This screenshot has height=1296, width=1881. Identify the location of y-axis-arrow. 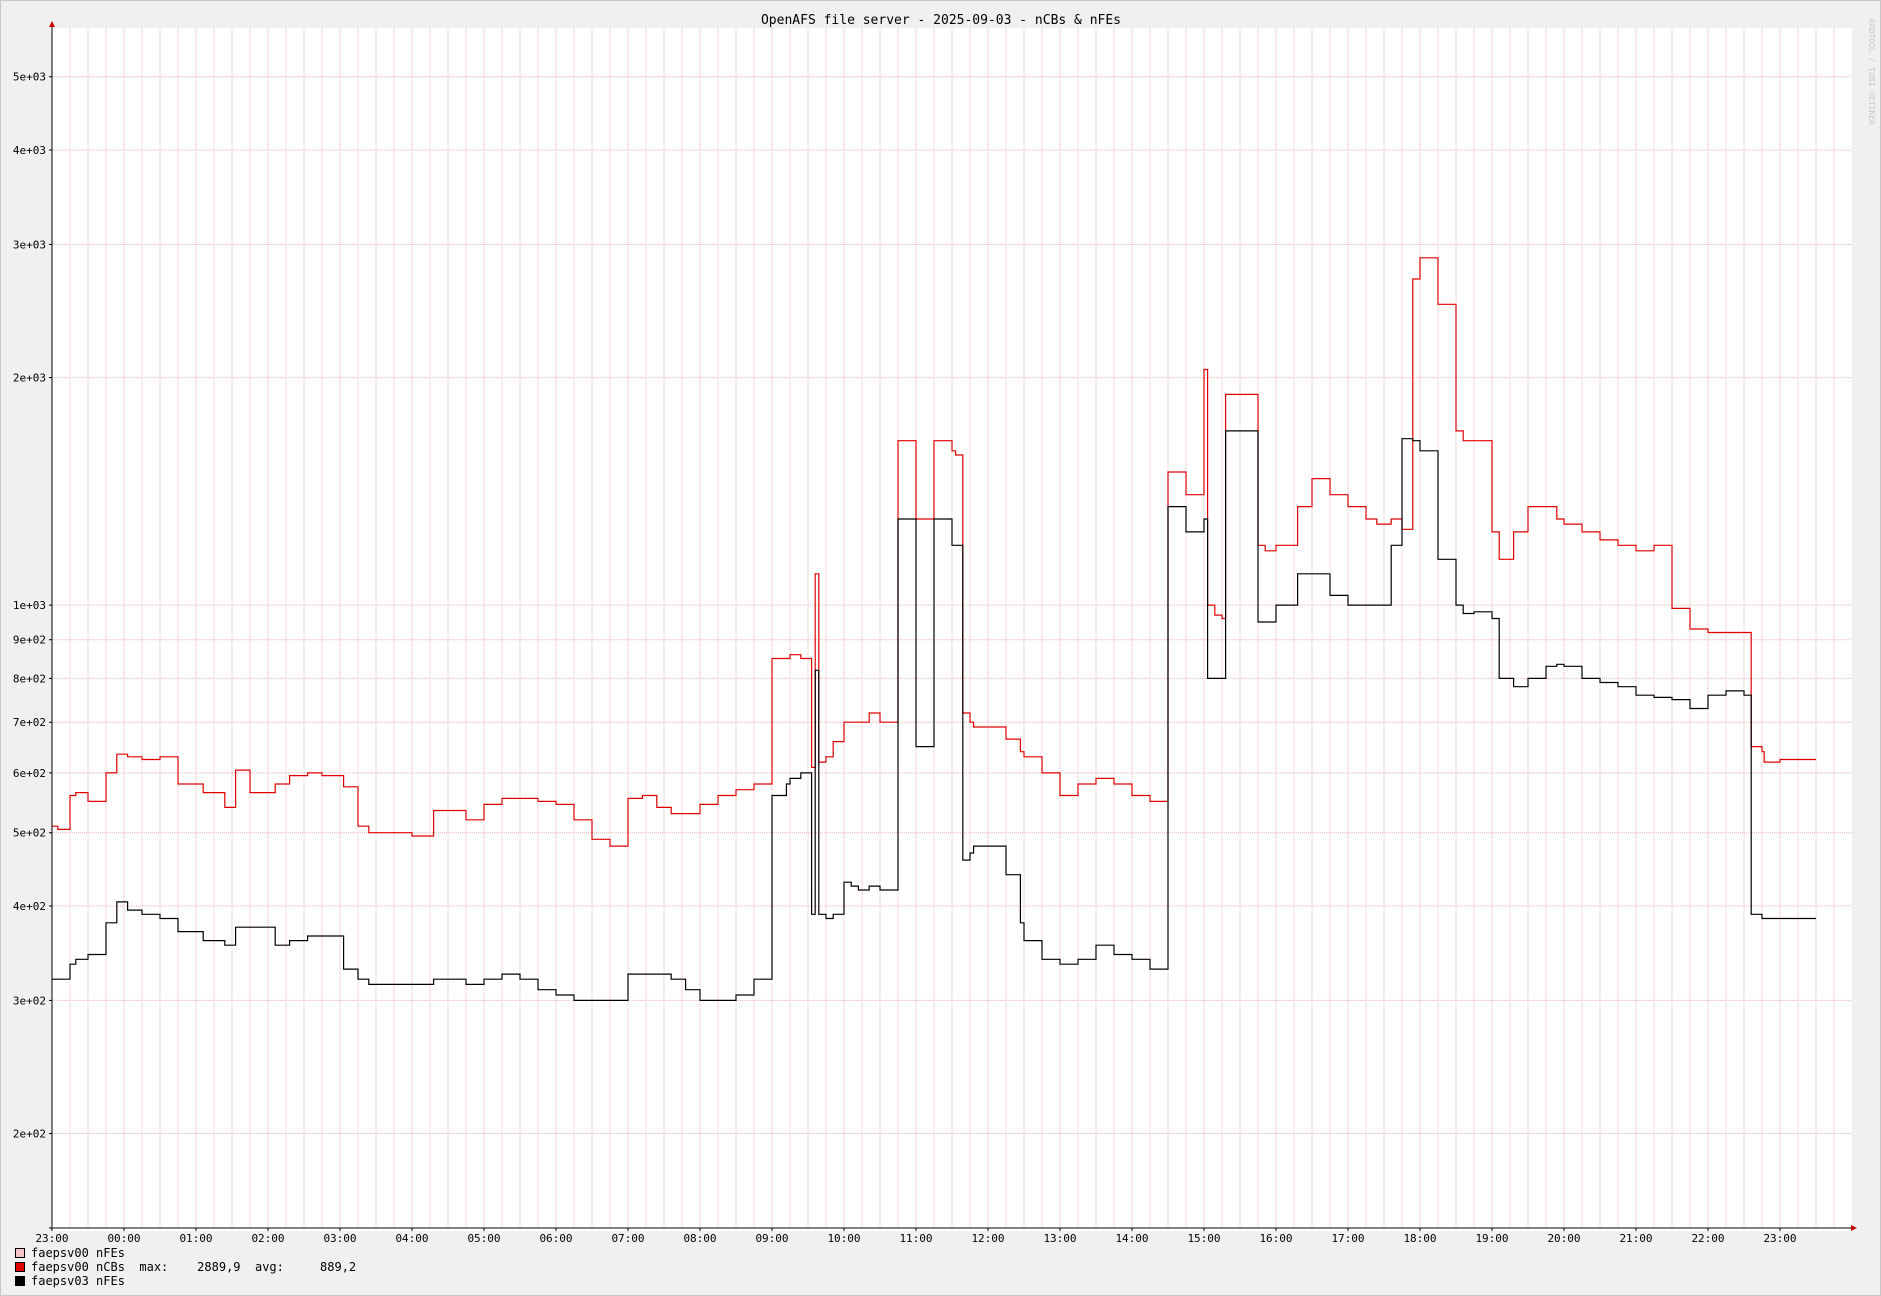
(52, 24).